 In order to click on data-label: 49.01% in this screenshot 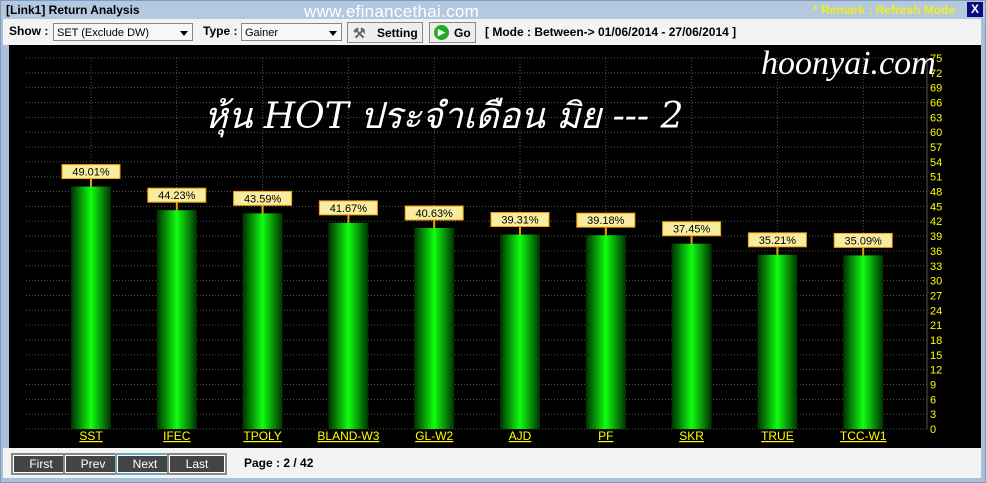, I will do `click(91, 173)`.